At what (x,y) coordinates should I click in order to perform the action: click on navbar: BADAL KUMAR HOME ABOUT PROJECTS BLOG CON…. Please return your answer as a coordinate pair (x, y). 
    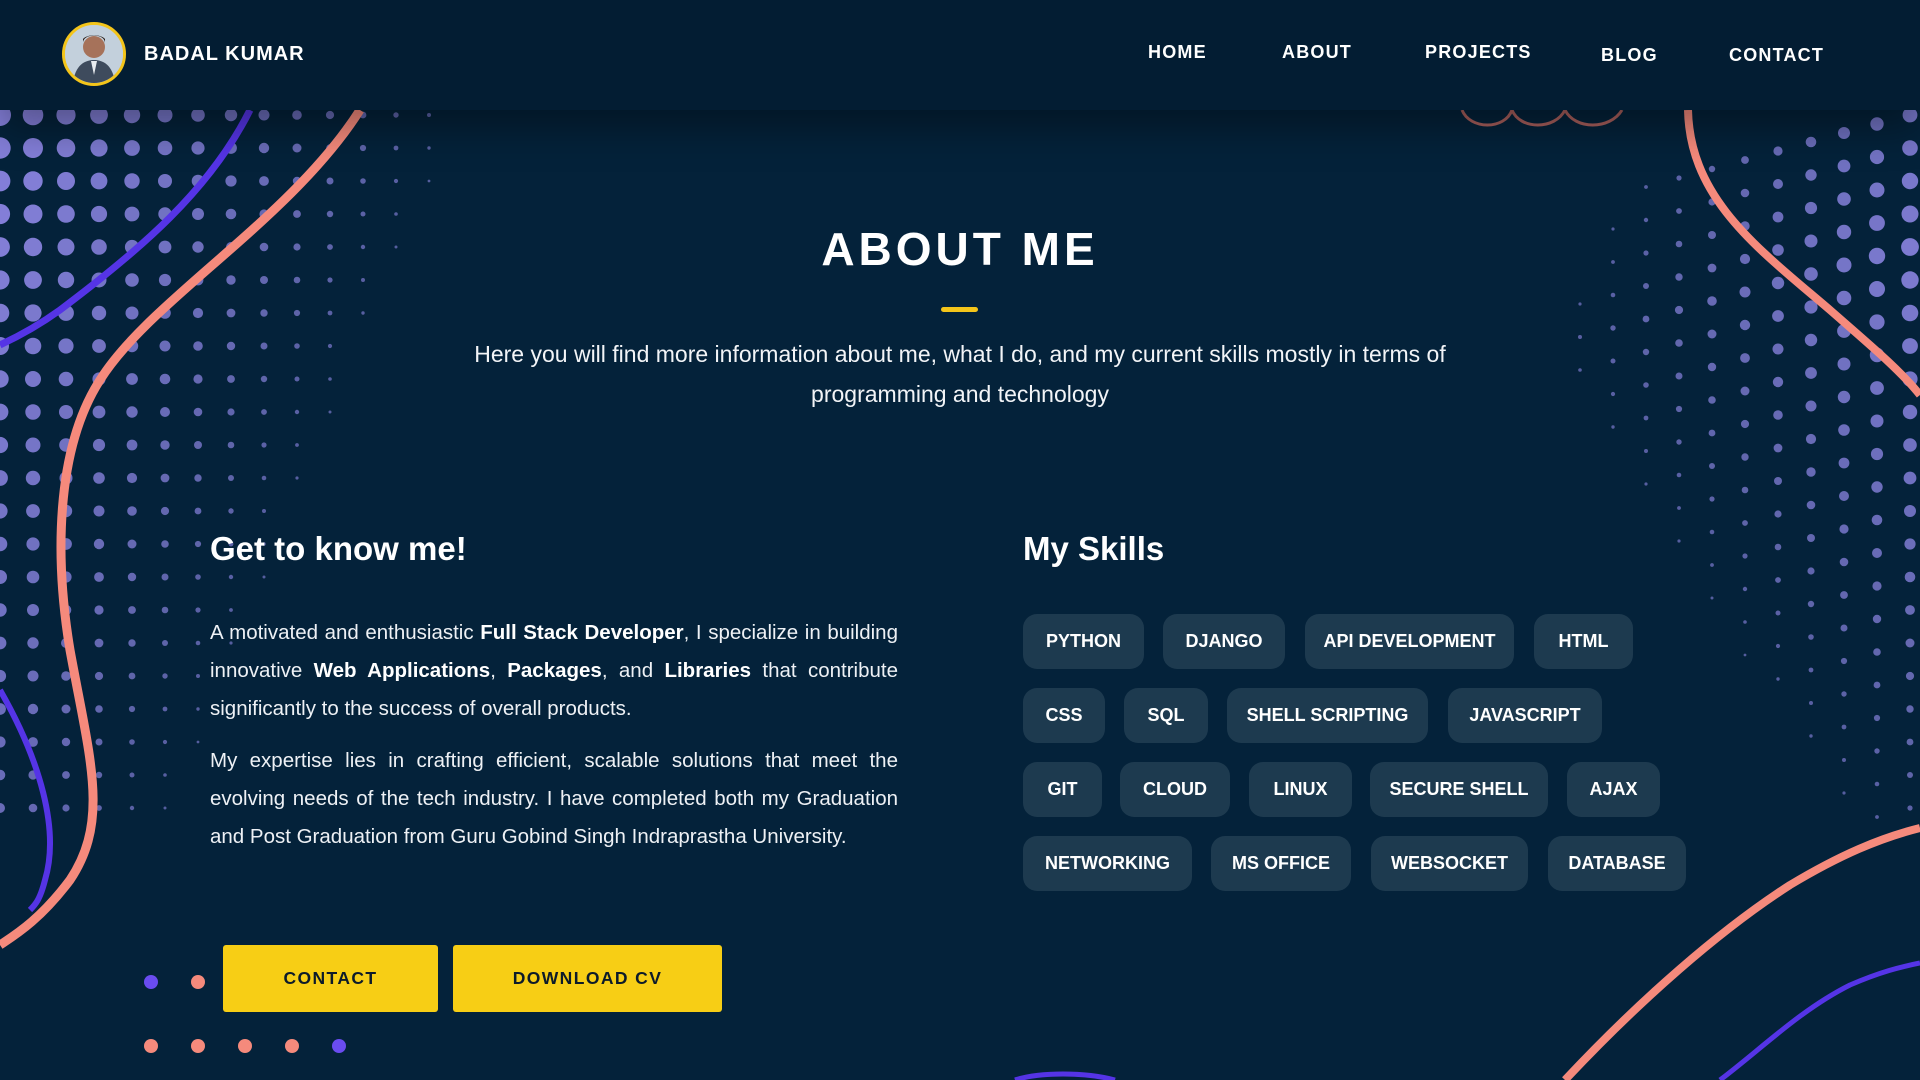
    Looking at the image, I should click on (960, 55).